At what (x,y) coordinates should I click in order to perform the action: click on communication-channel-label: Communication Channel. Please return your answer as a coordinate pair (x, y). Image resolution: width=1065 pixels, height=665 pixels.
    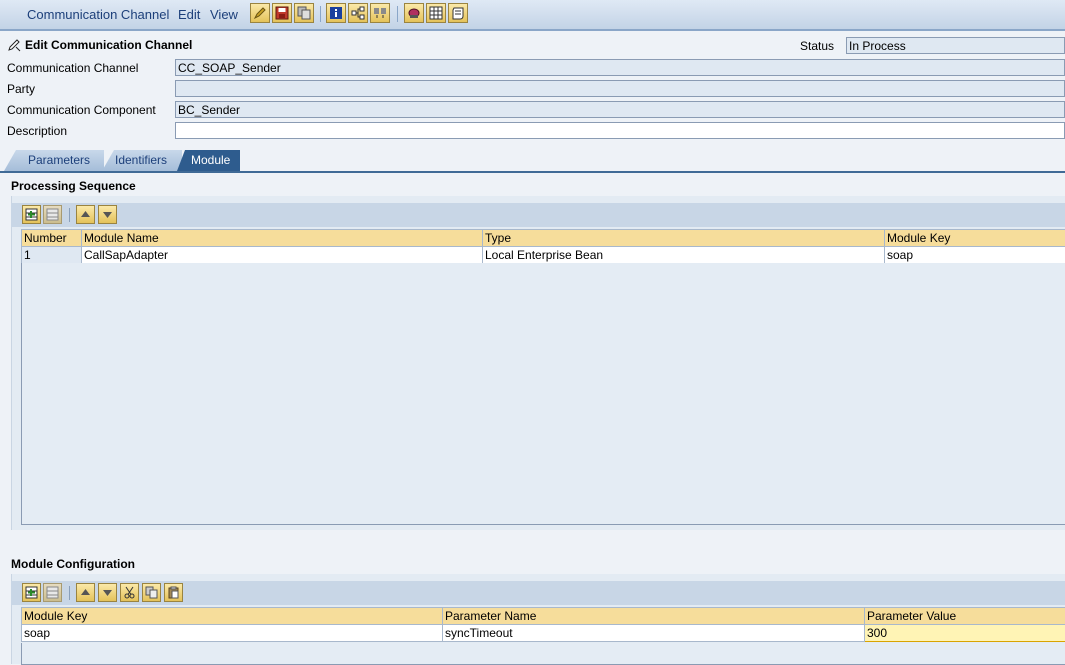
    Looking at the image, I should click on (72, 68).